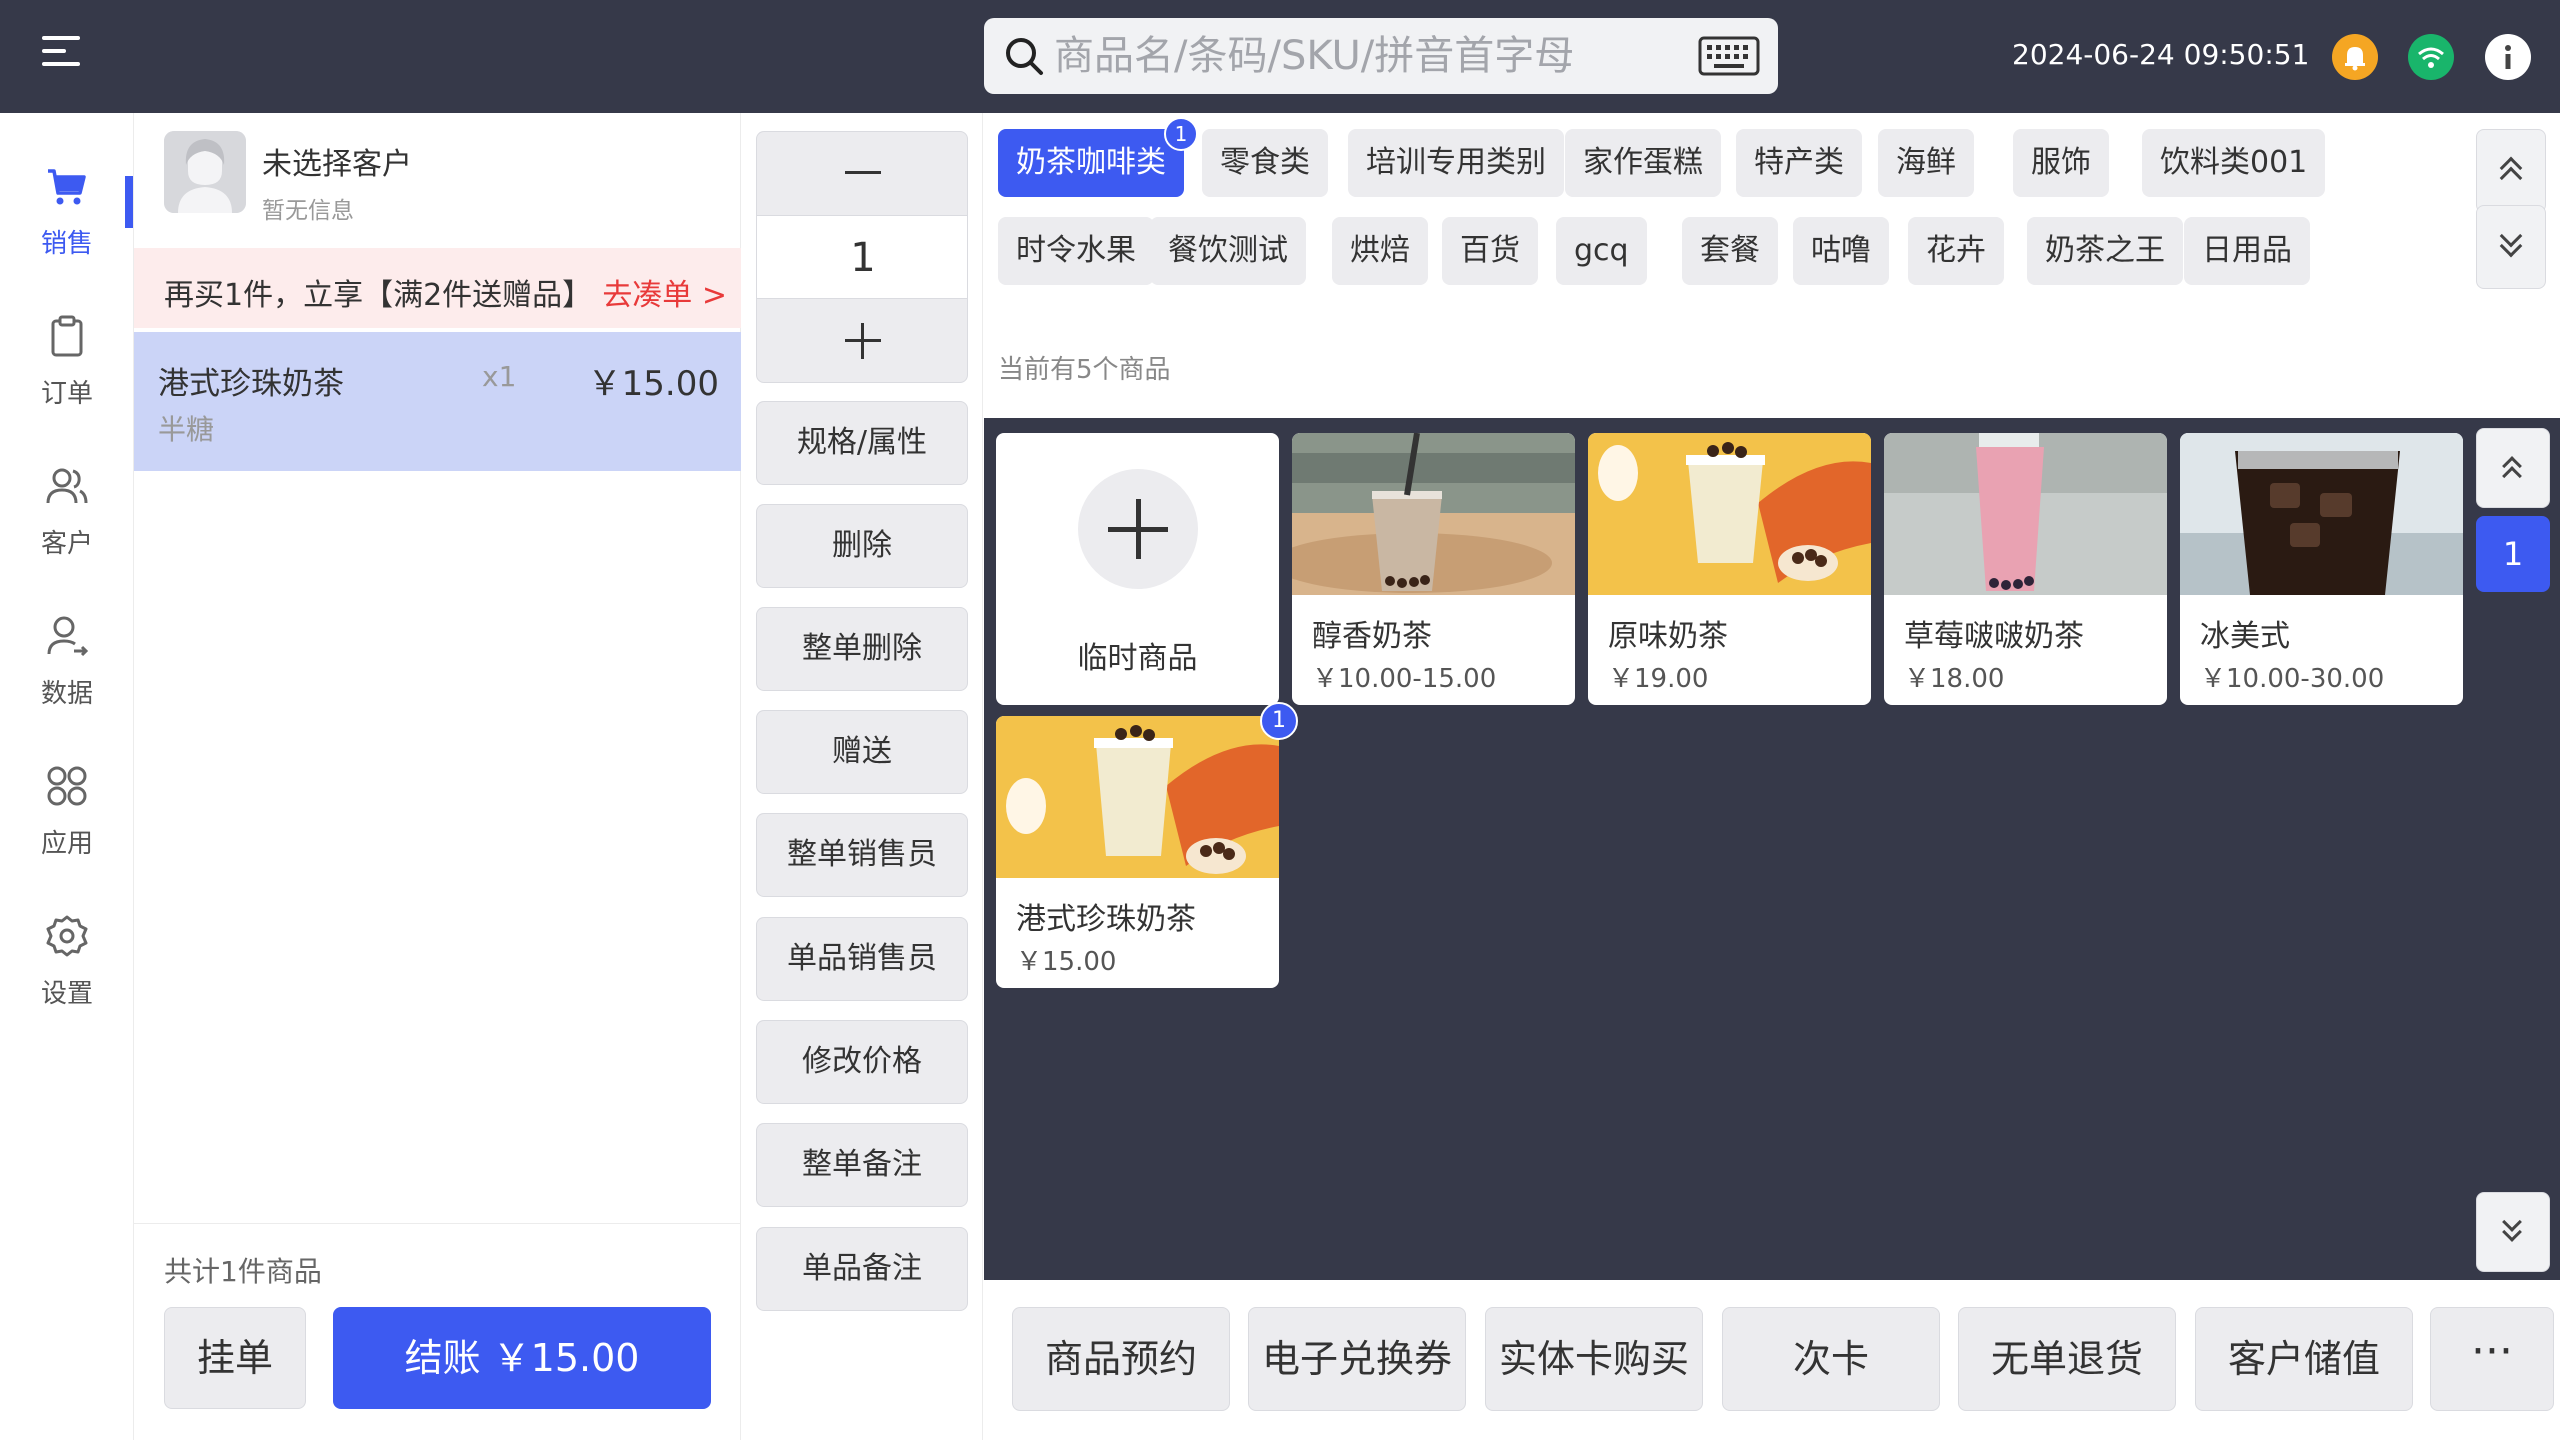 The width and height of the screenshot is (2560, 1440). Describe the element at coordinates (1265, 163) in the screenshot. I see `category-tab: 零食类` at that location.